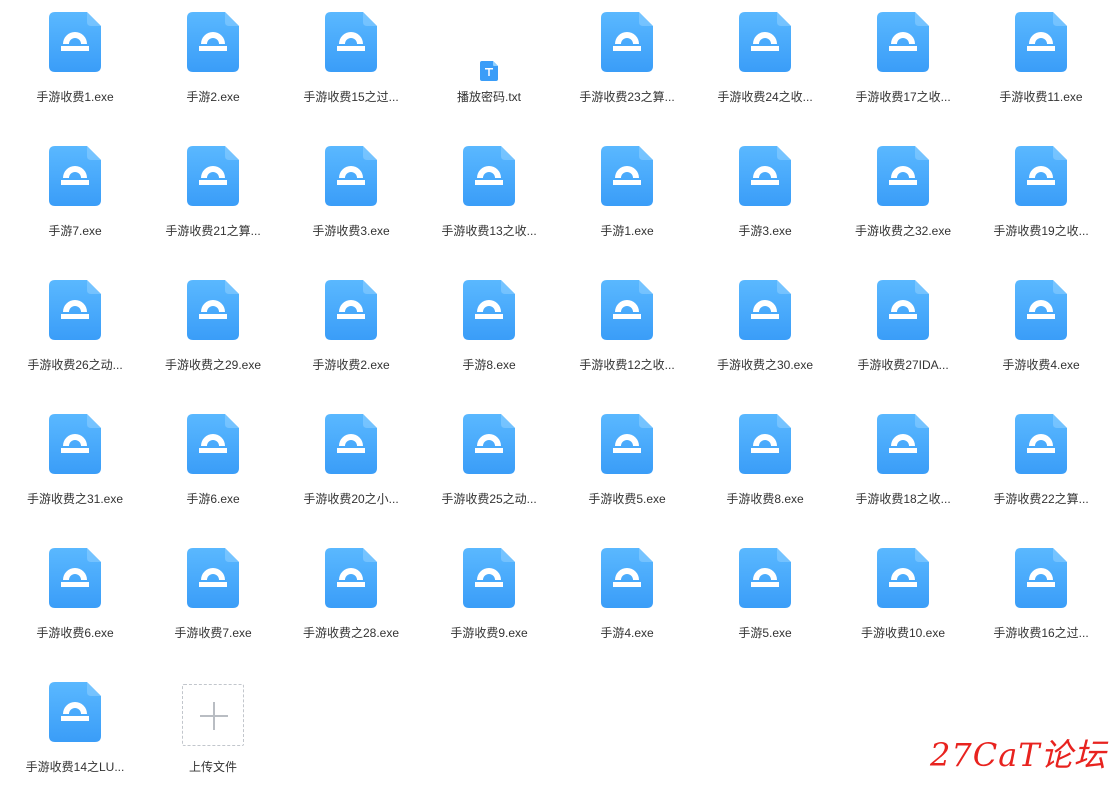 The image size is (1109, 804). I want to click on file-item: 手游收费之30.exe, so click(765, 335).